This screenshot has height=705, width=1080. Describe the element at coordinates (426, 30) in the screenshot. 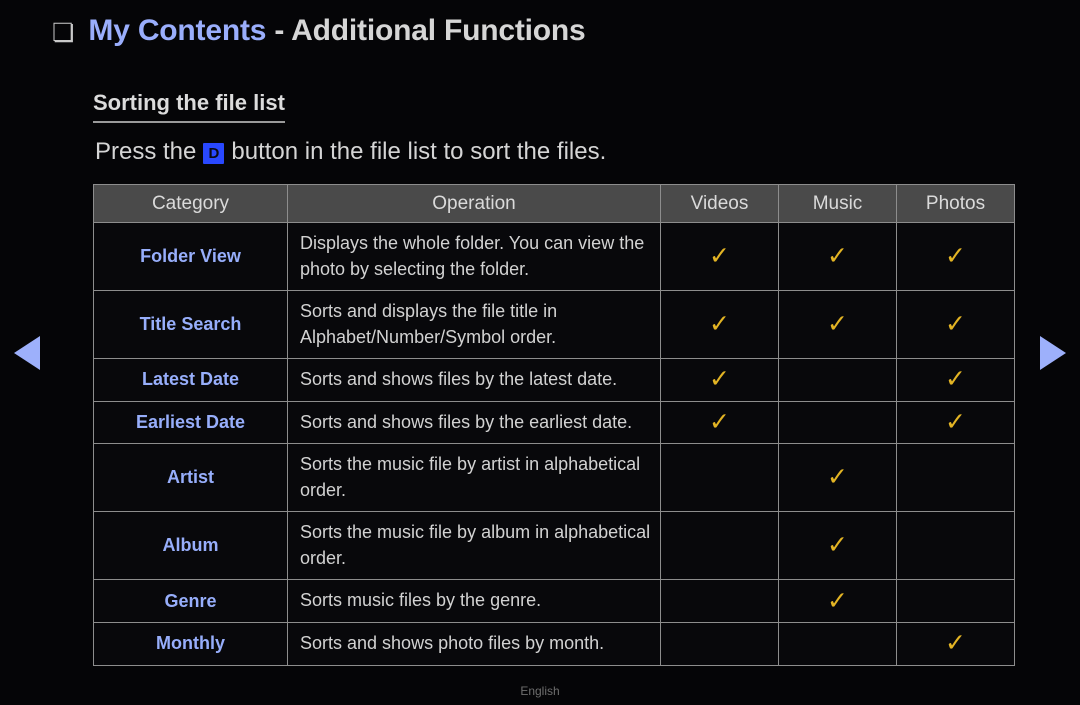

I see `page-title-rest: - Additional Functions` at that location.